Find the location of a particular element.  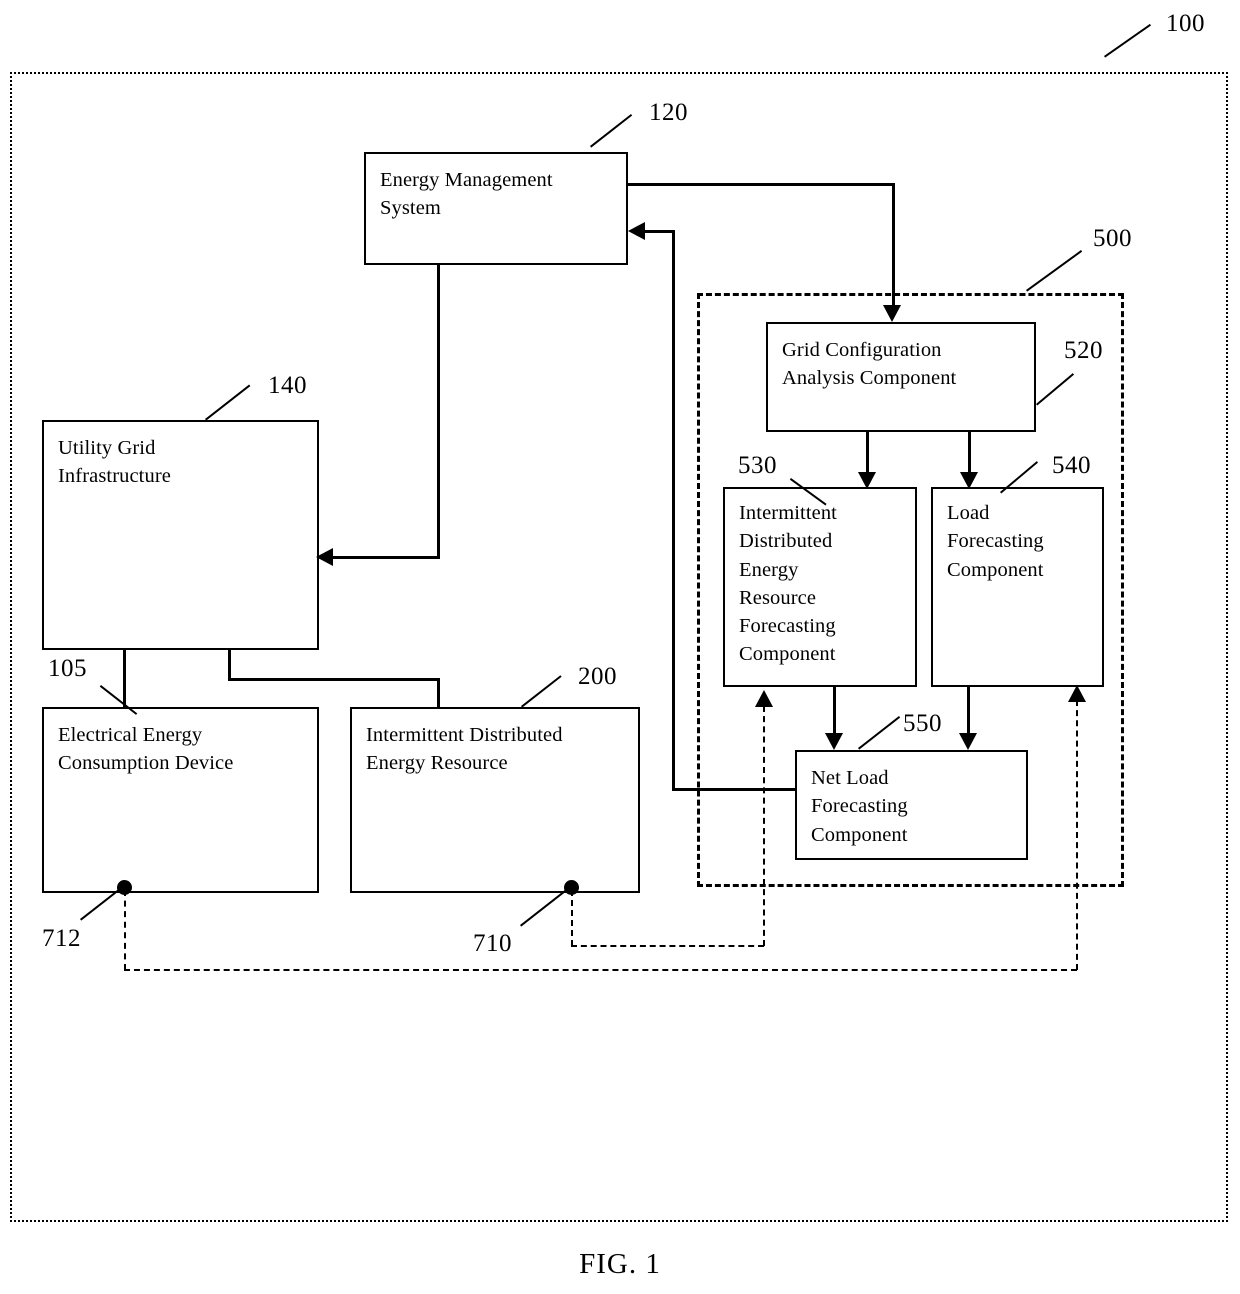

block-net-load-forecasting-component: Net Load Forecasting Component is located at coordinates (911, 805).